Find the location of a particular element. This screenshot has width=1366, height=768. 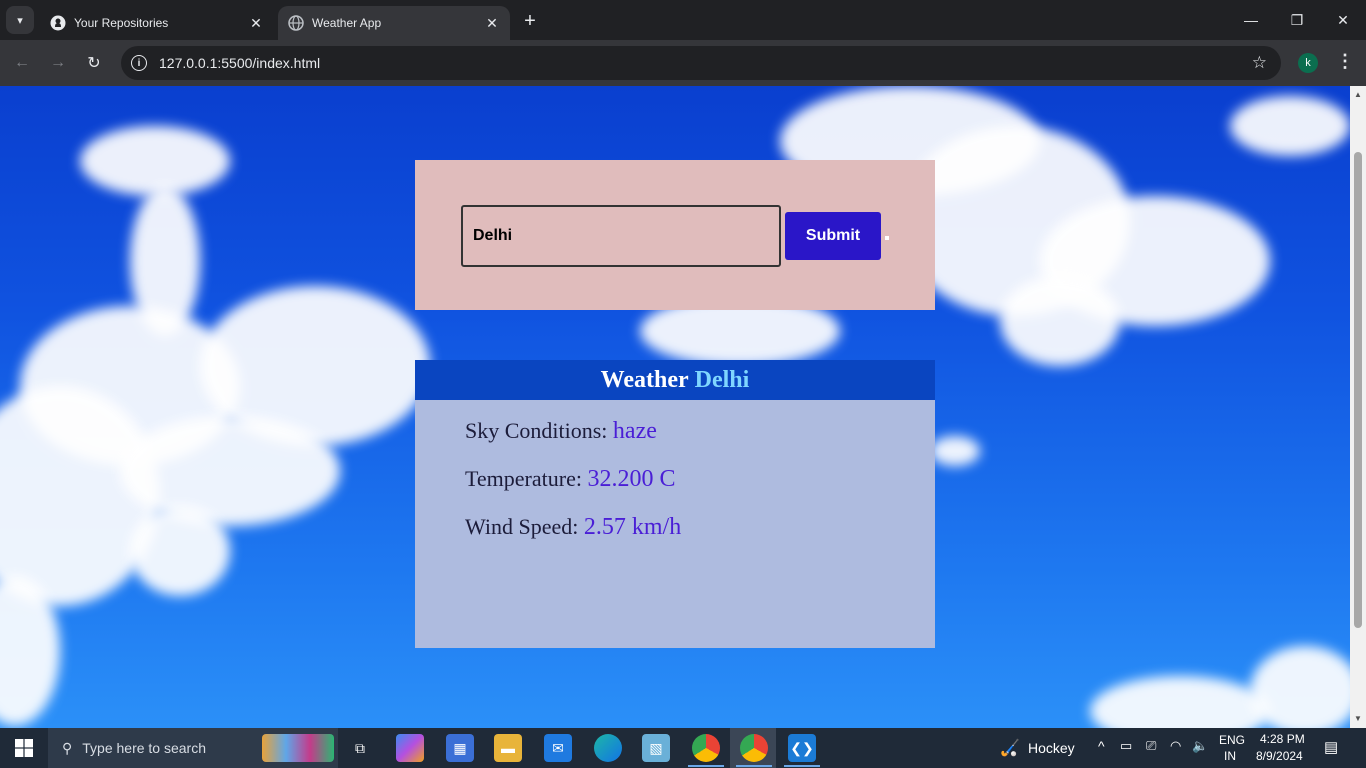

weather-widget-text: Hockey is located at coordinates (1051, 748).